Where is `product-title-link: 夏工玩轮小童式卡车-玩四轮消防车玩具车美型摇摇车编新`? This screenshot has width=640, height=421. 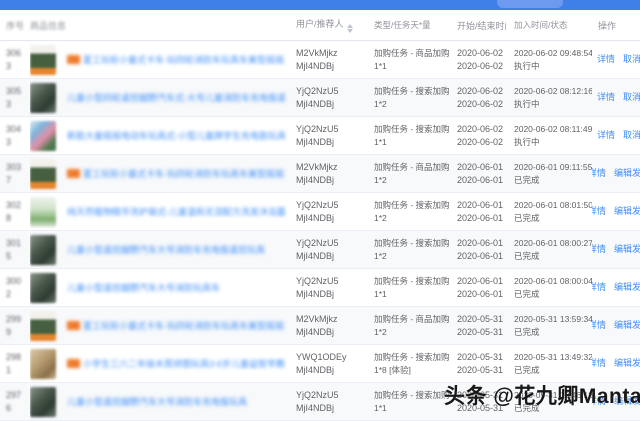 product-title-link: 夏工玩轮小童式卡车-玩四轮消防车玩具车美型摇摇车编新 is located at coordinates (176, 59).